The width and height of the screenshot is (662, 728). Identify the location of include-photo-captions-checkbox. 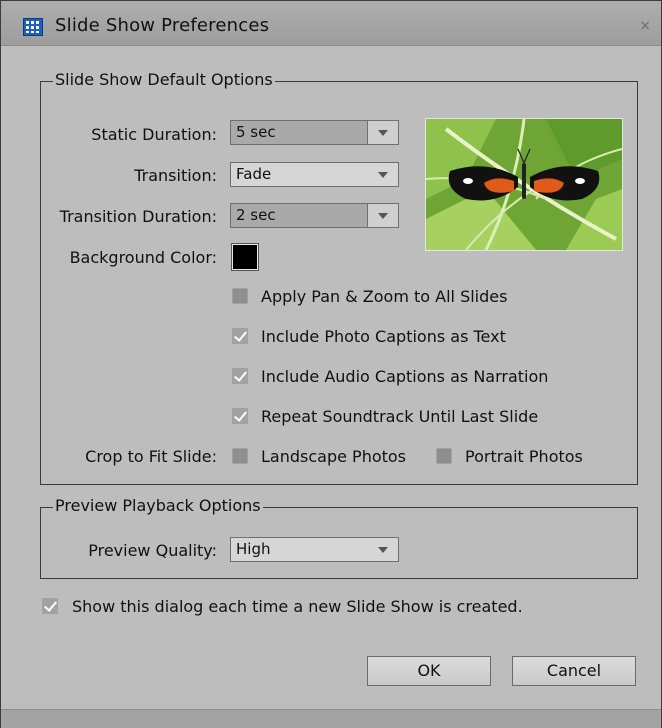
(240, 336).